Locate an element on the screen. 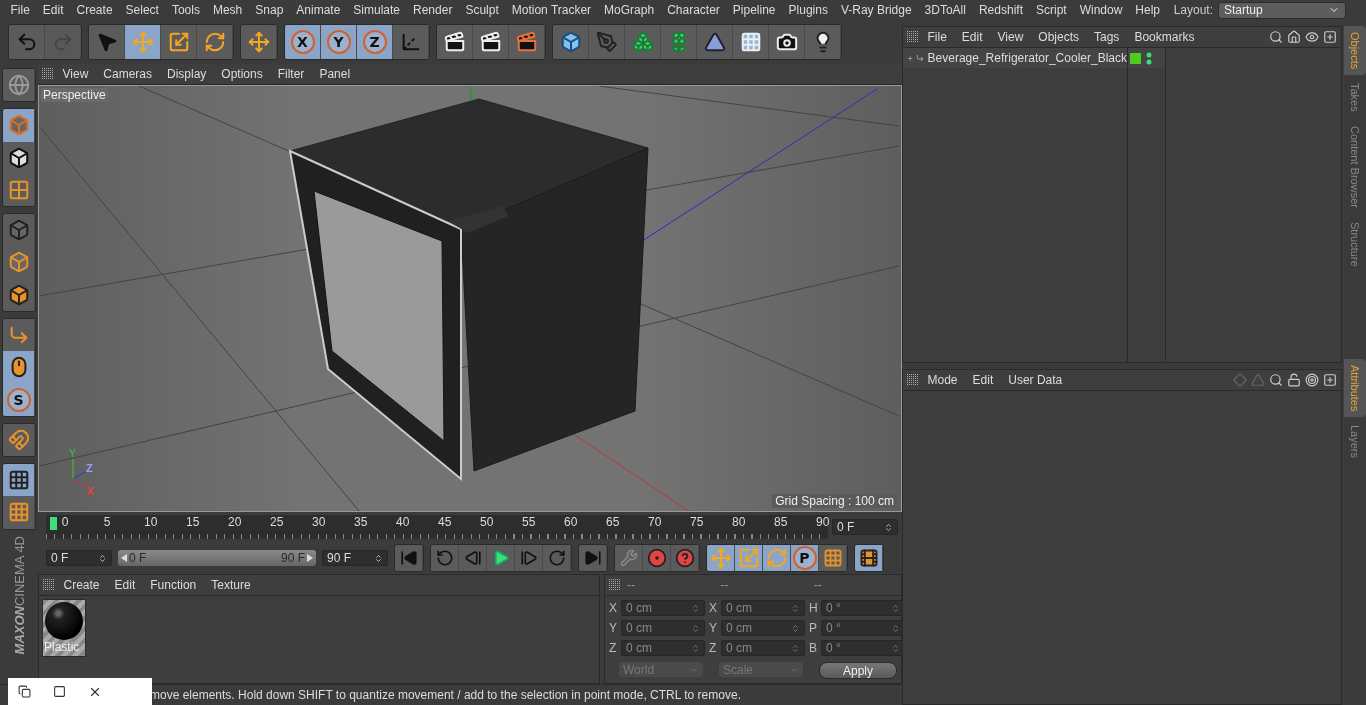 Image resolution: width=1366 pixels, height=705 pixels. viewport-menu-item: Panel is located at coordinates (334, 74).